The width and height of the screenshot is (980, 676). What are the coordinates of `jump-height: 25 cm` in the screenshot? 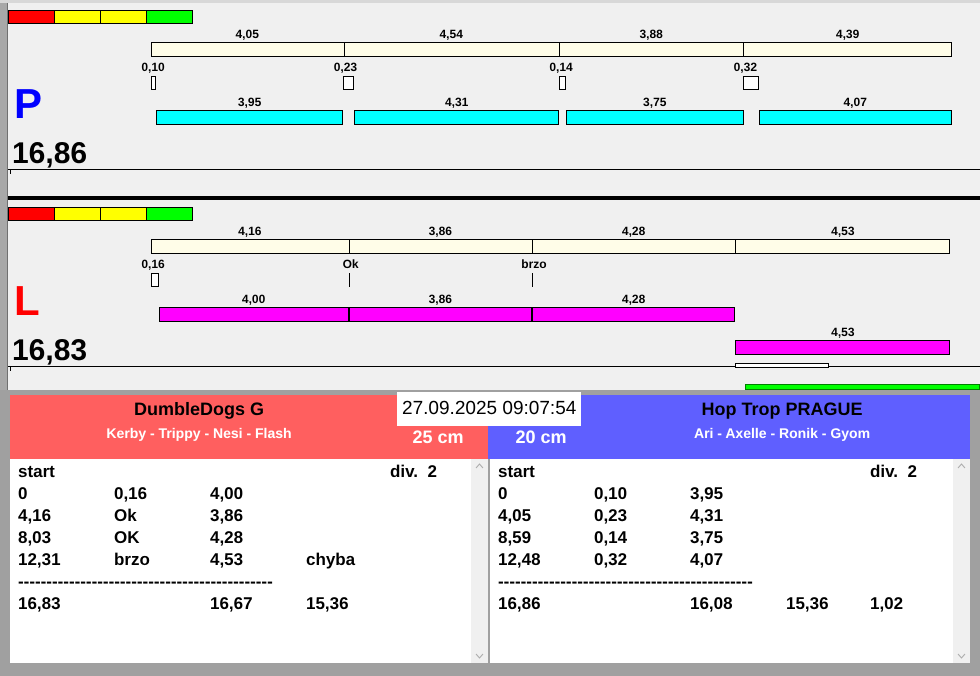 It's located at (438, 437).